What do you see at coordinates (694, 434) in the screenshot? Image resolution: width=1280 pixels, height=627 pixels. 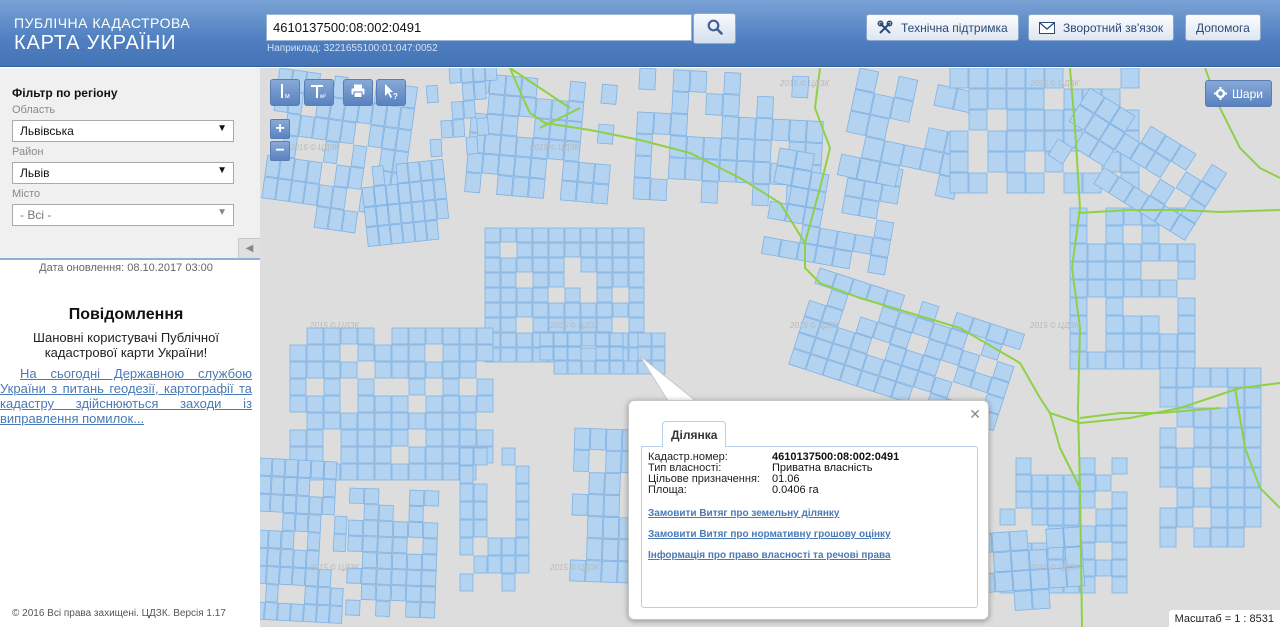 I see `tab-parcel: Ділянка` at bounding box center [694, 434].